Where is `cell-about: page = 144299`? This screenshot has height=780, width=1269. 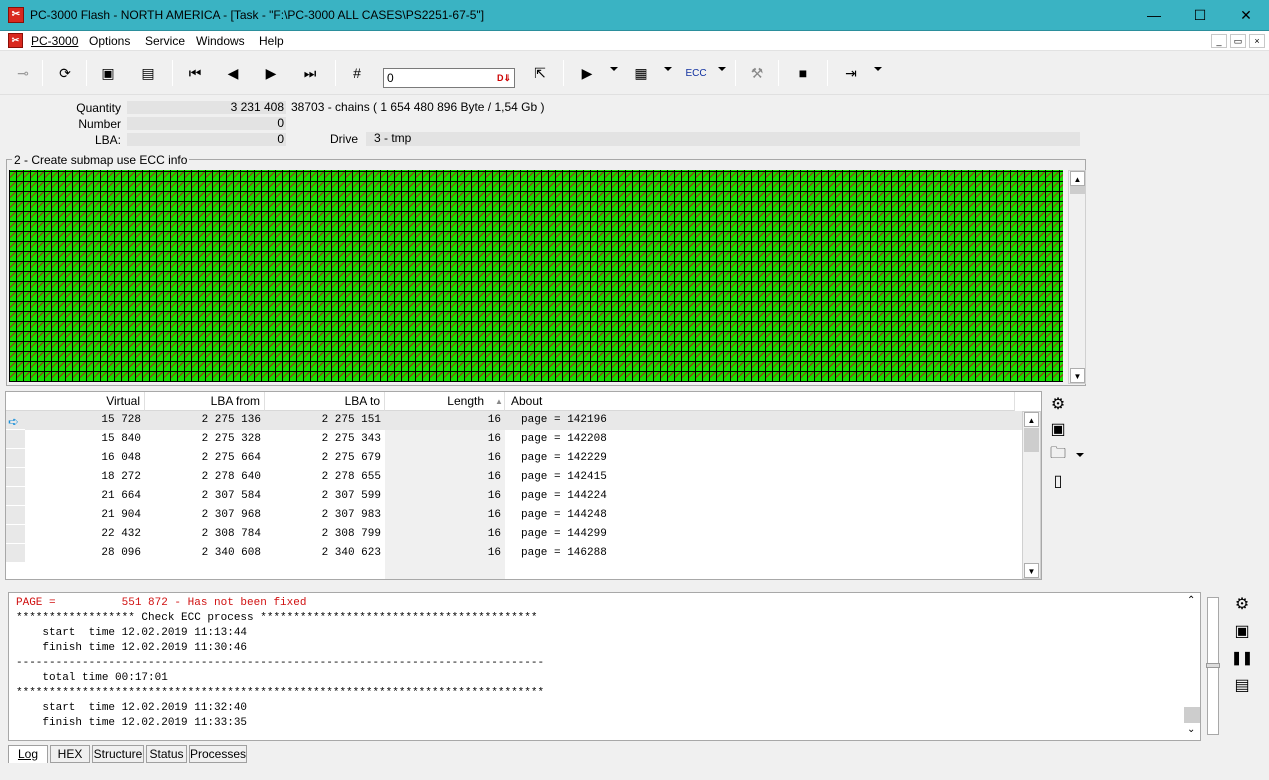 cell-about: page = 144299 is located at coordinates (564, 534).